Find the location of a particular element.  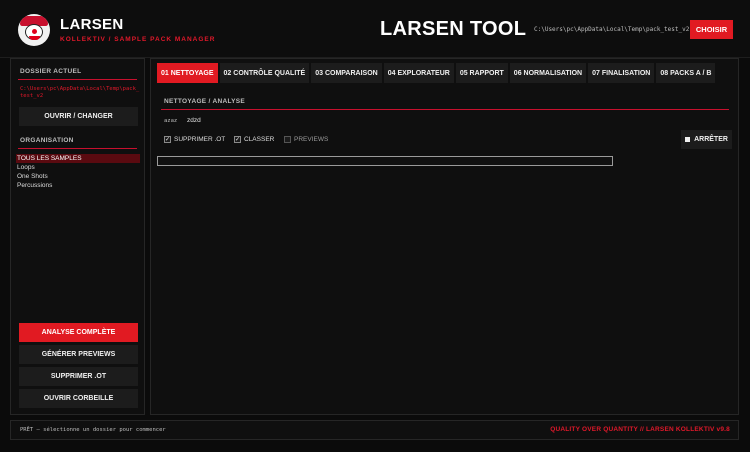

tab-comparaison: 03 COMPARAISON is located at coordinates (346, 73).